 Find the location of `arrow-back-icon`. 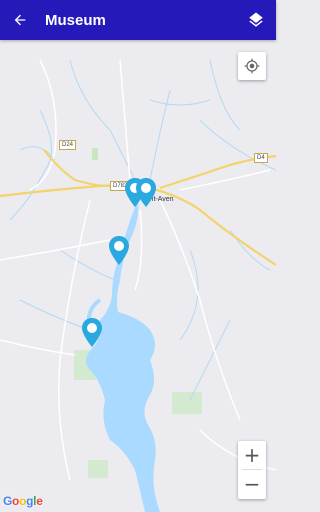

arrow-back-icon is located at coordinates (20, 20).